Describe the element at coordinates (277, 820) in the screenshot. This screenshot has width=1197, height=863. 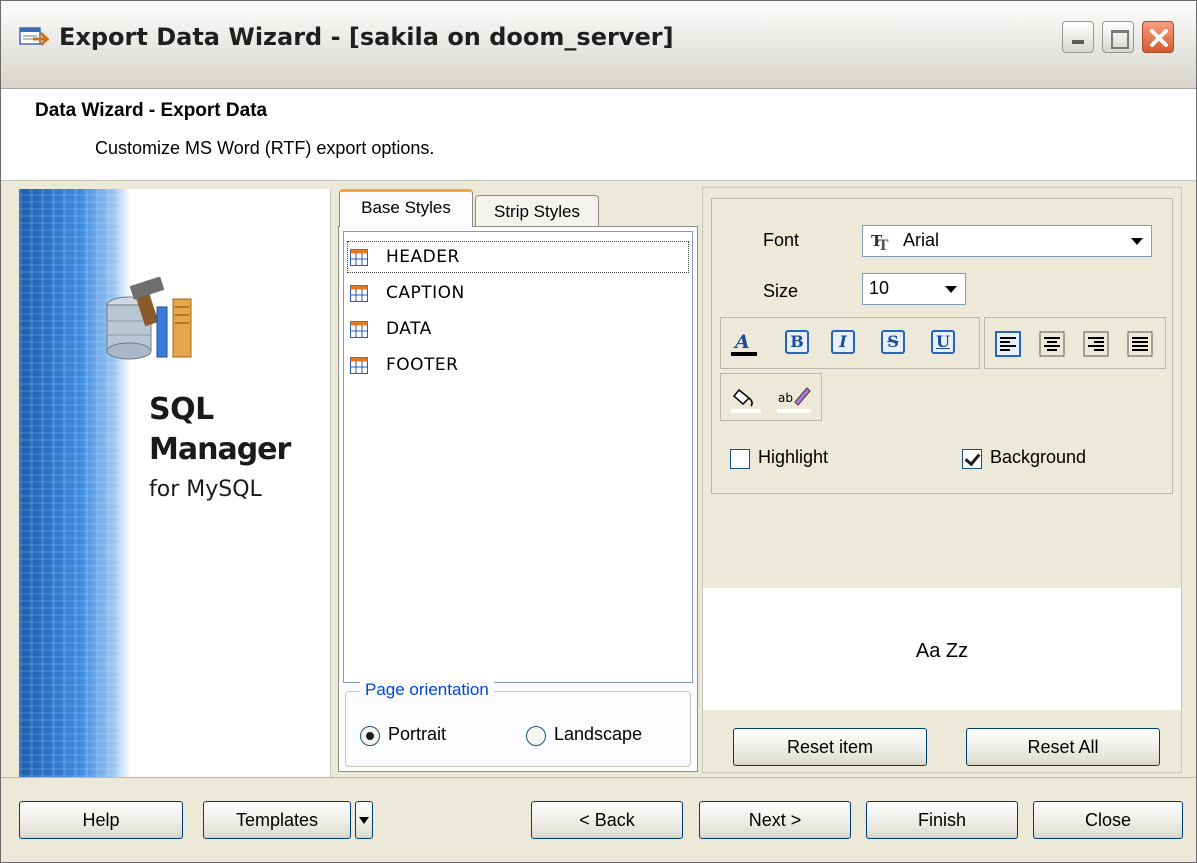
I see `templates-button: Templates` at that location.